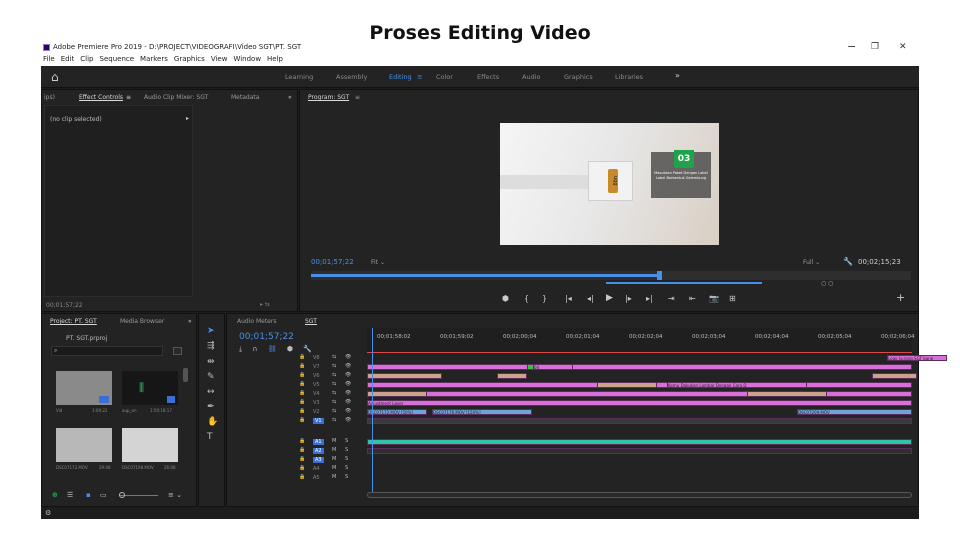 The width and height of the screenshot is (960, 540). Describe the element at coordinates (609, 298) in the screenshot. I see `play-button: ▶` at that location.